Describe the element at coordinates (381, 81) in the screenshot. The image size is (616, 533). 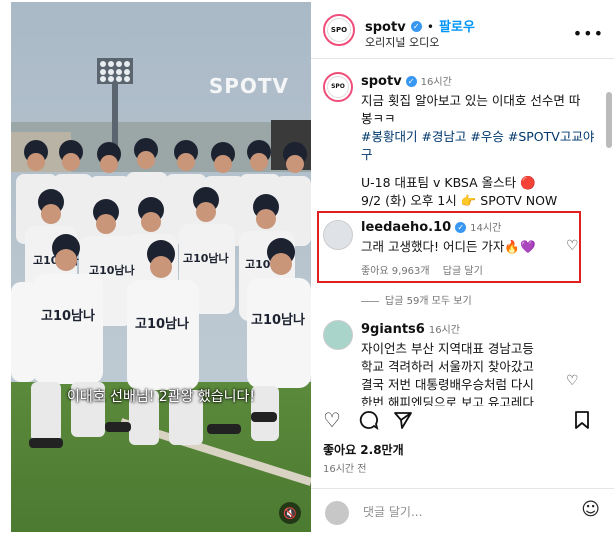
I see `caption-username: spotv` at that location.